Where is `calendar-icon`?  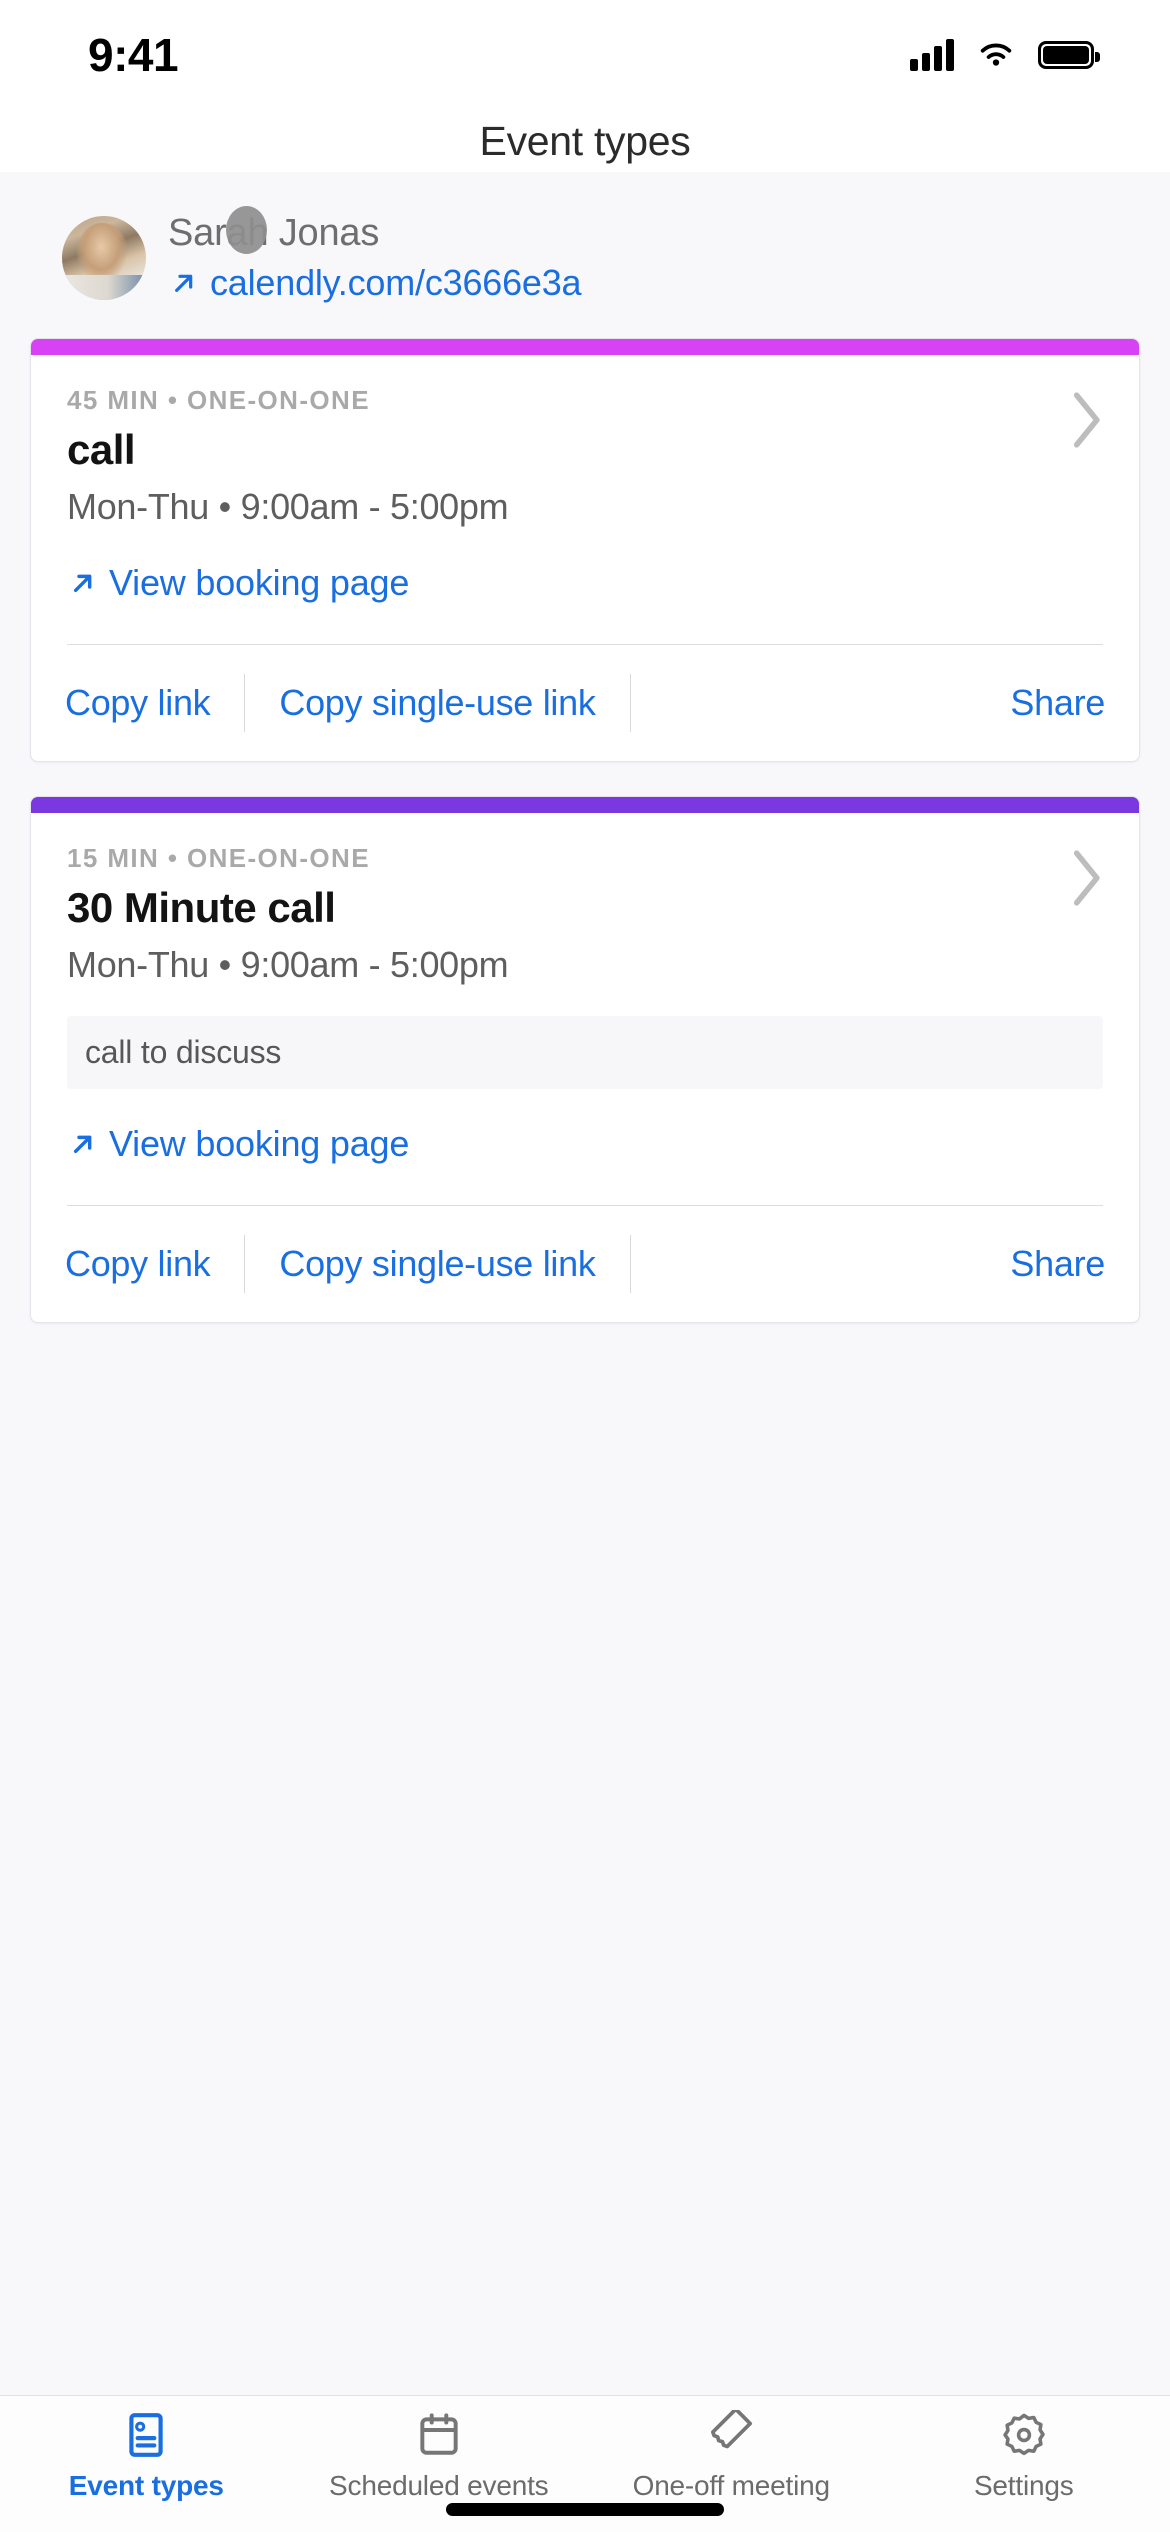
calendar-icon is located at coordinates (439, 2434).